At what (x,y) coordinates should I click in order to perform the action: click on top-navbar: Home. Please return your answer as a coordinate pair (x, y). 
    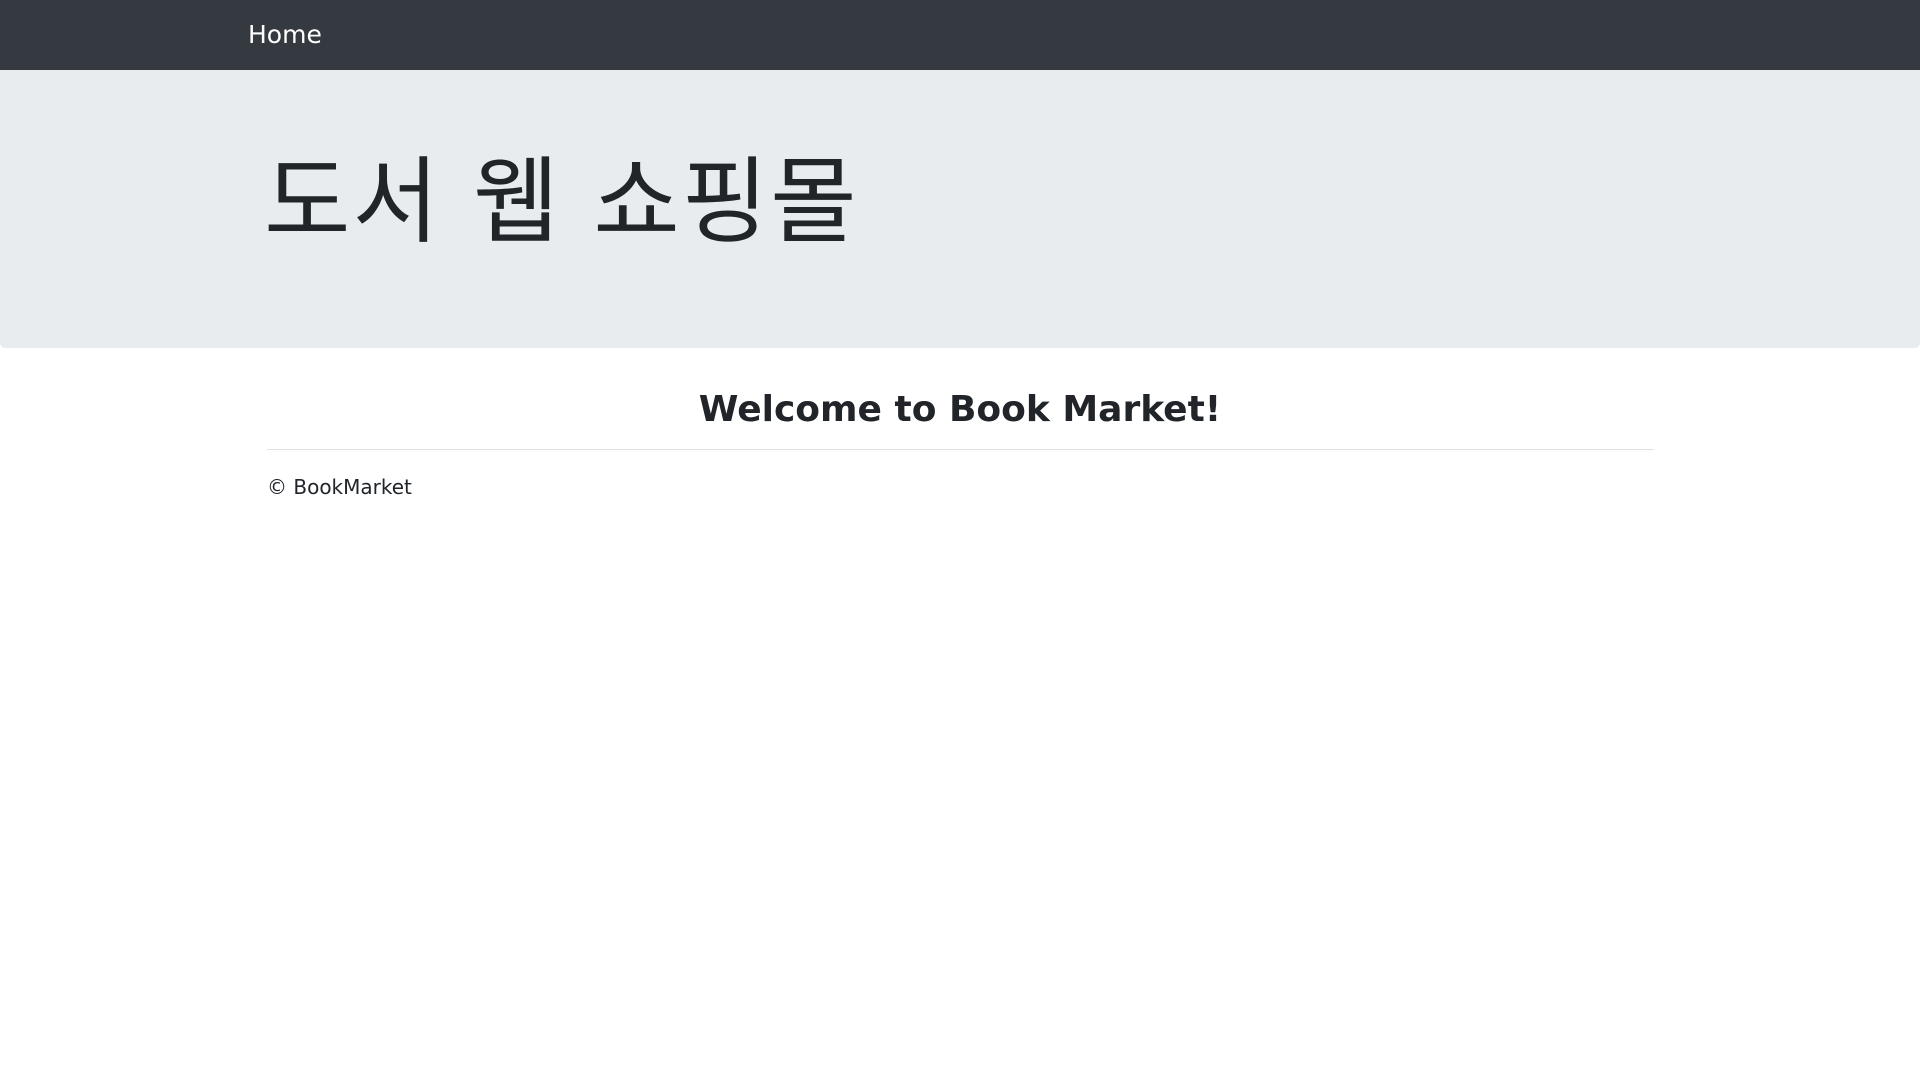
    Looking at the image, I should click on (960, 35).